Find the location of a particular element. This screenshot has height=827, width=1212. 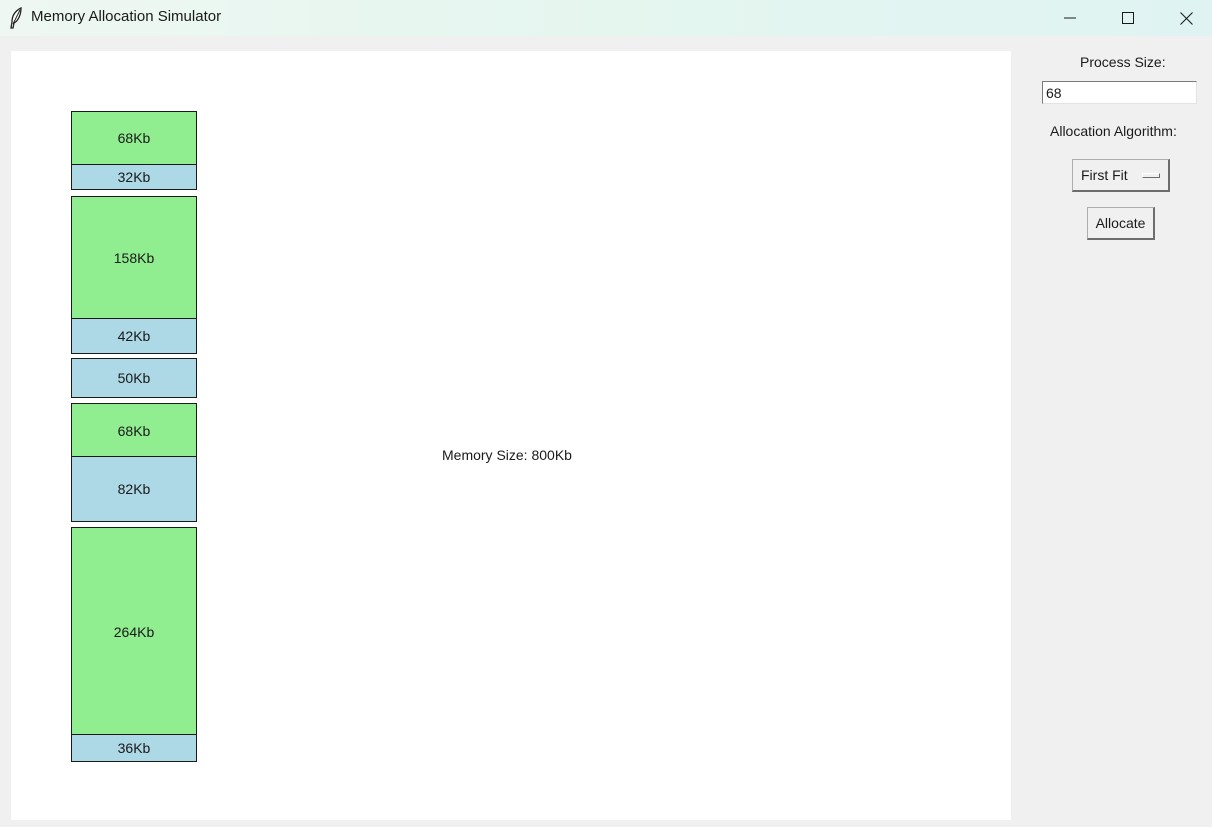

algorithm-select: First Fit is located at coordinates (1121, 175).